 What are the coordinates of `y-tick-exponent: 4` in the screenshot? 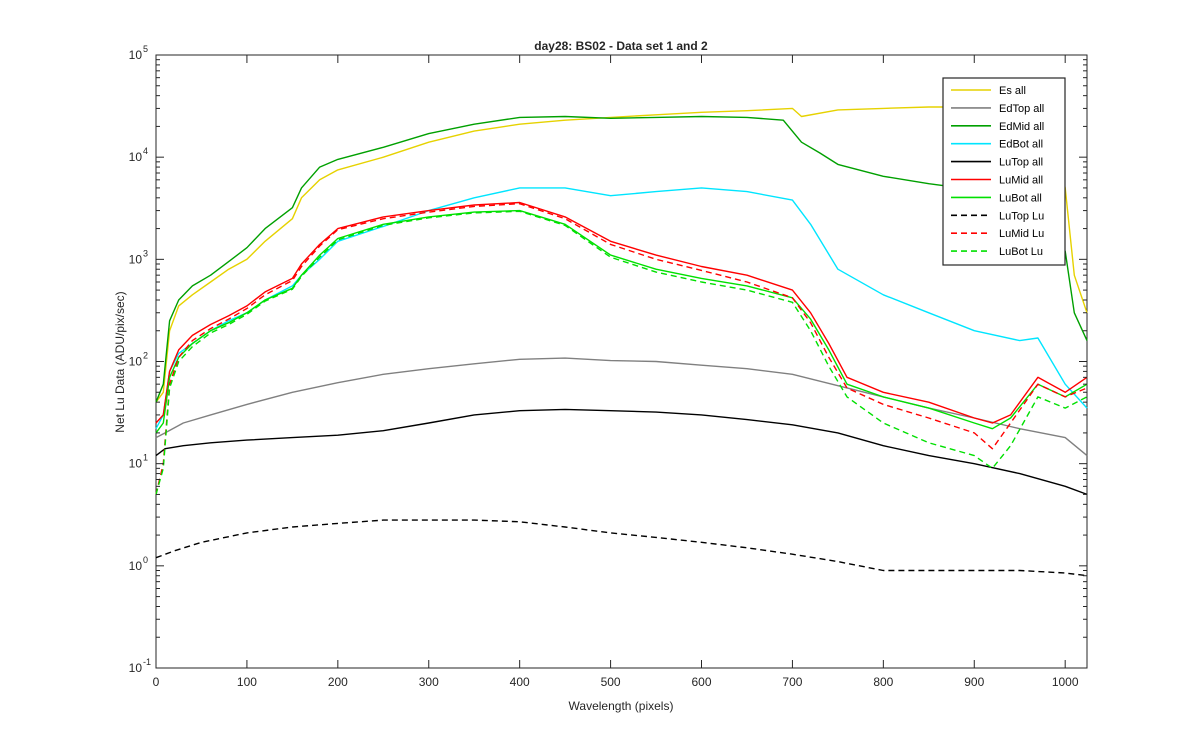 It's located at (145, 151).